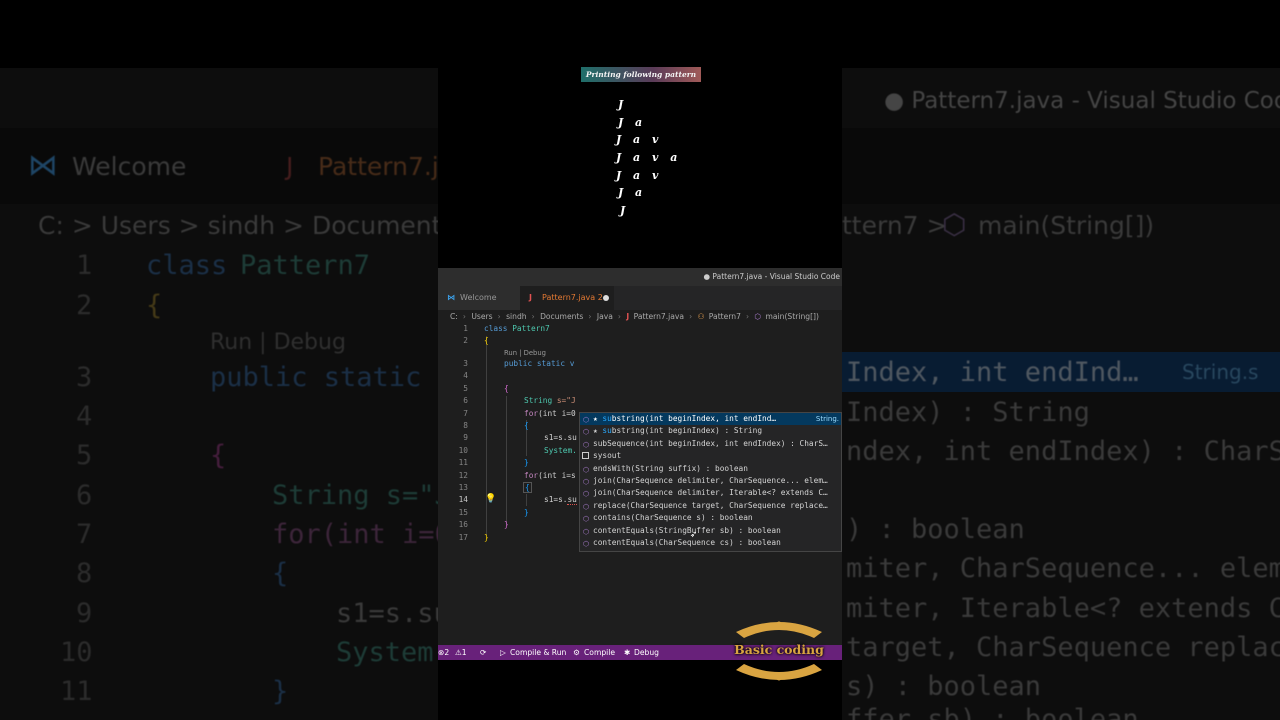  What do you see at coordinates (463, 525) in the screenshot?
I see `line-number: 16` at bounding box center [463, 525].